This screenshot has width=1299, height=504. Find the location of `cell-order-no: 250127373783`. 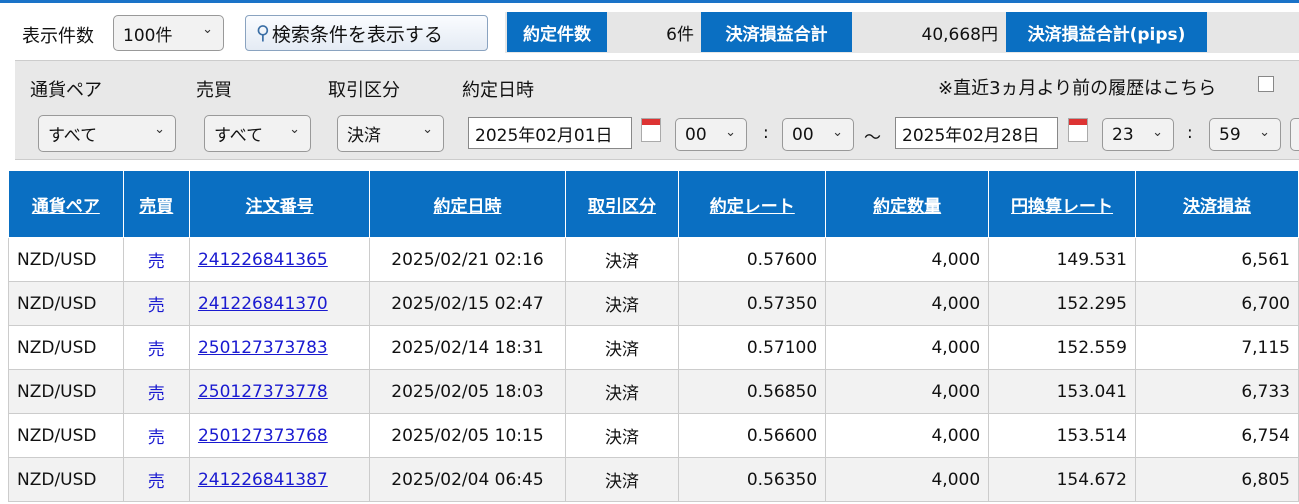

cell-order-no: 250127373783 is located at coordinates (279, 347).